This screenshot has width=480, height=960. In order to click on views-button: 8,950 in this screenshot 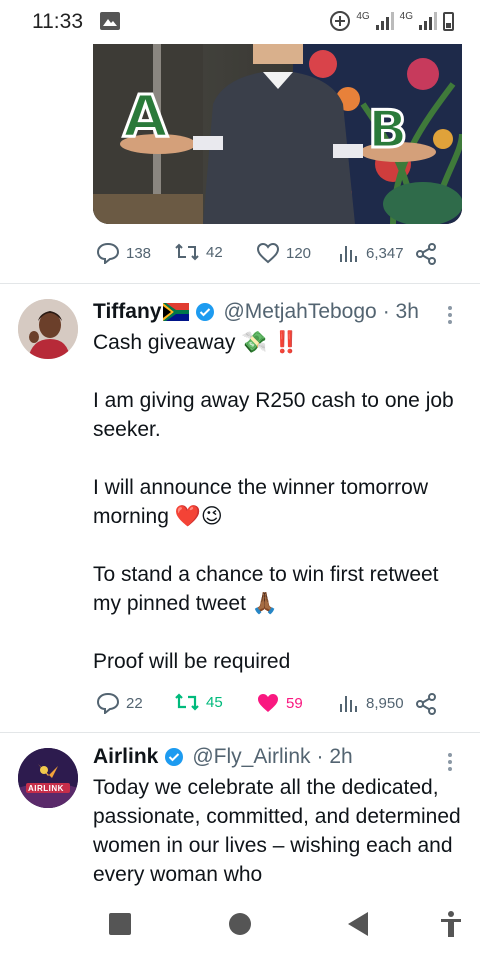, I will do `click(371, 703)`.